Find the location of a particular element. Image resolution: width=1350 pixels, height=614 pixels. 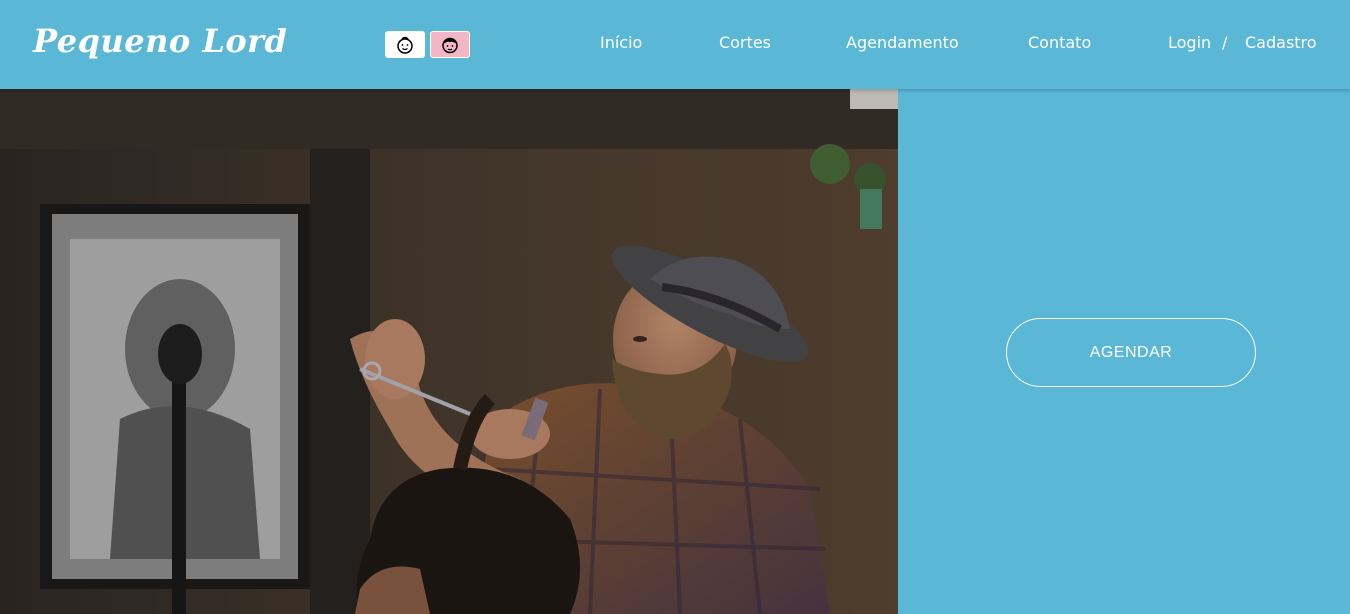

nav-link-cadastro: Cadastro is located at coordinates (1281, 42).